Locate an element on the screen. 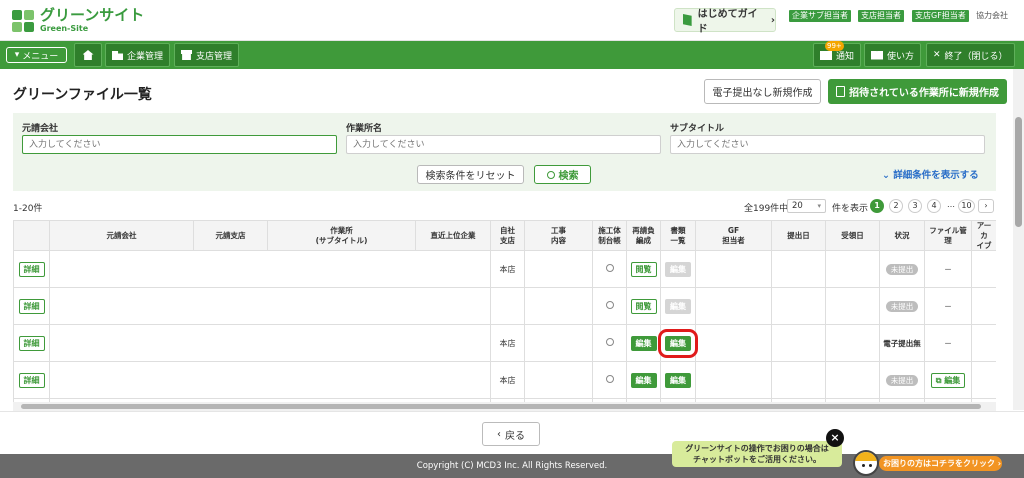 This screenshot has height=478, width=1024. branch-management-button: 支店管理 is located at coordinates (207, 55).